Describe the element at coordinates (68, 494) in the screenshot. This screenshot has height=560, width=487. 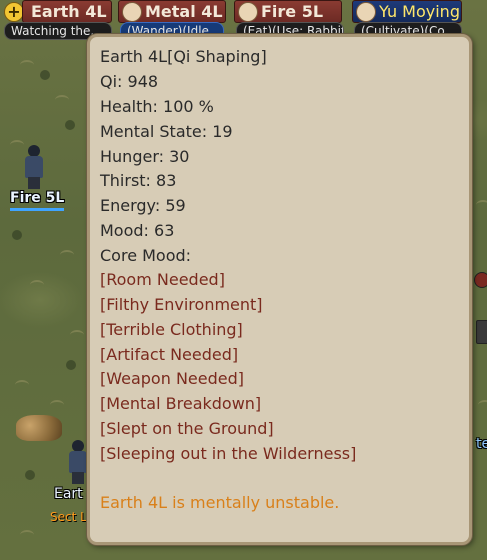
I see `world-name-earth: Eart` at that location.